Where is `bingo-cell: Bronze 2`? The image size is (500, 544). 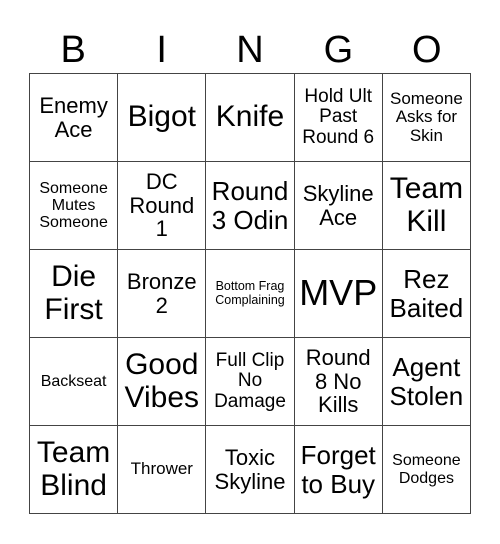
bingo-cell: Bronze 2 is located at coordinates (162, 294).